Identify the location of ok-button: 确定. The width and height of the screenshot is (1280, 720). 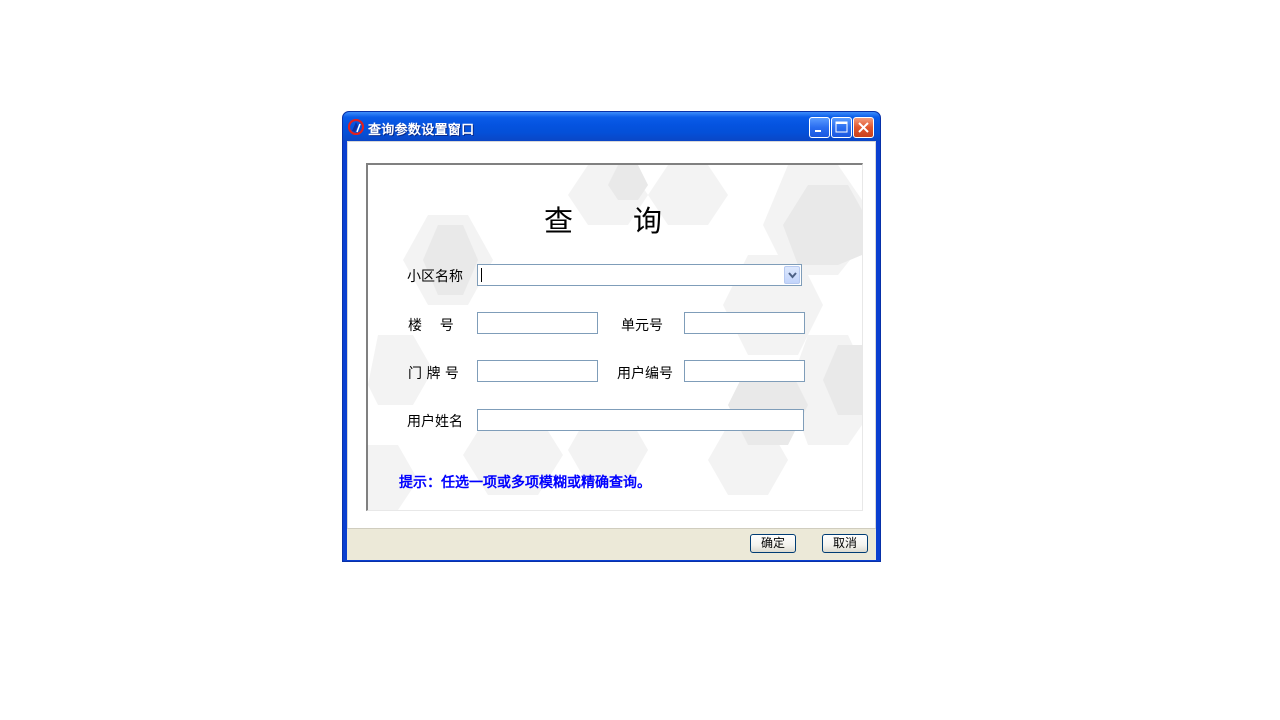
(773, 543).